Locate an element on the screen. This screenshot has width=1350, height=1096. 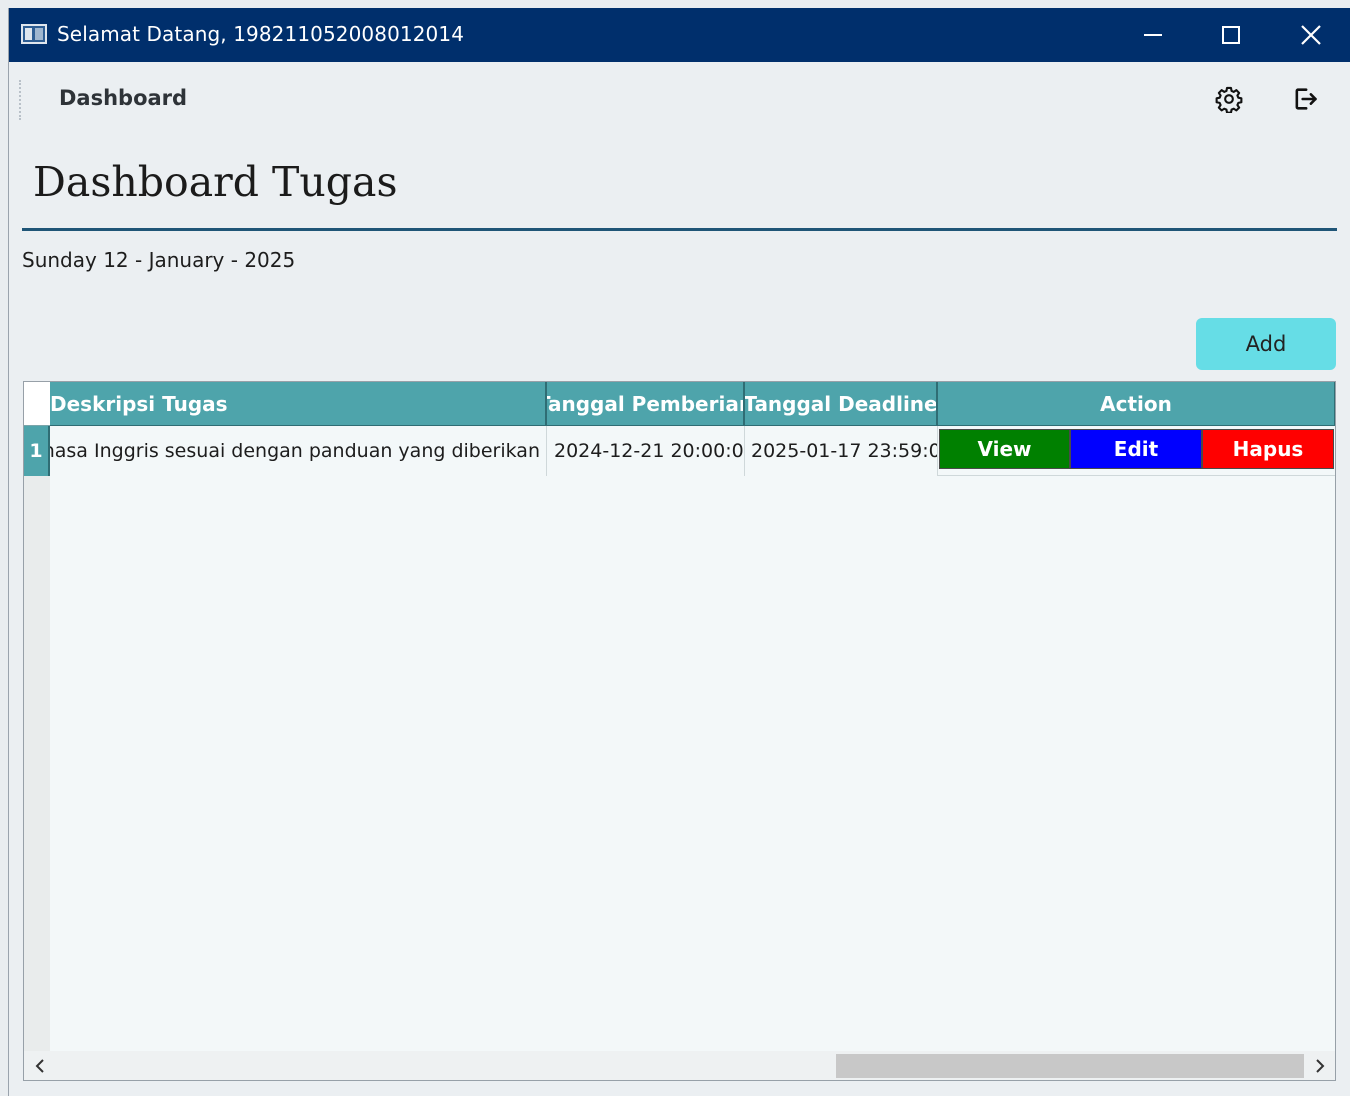
column-header-tanggal-deadline: Tanggal Deadline is located at coordinates (841, 404).